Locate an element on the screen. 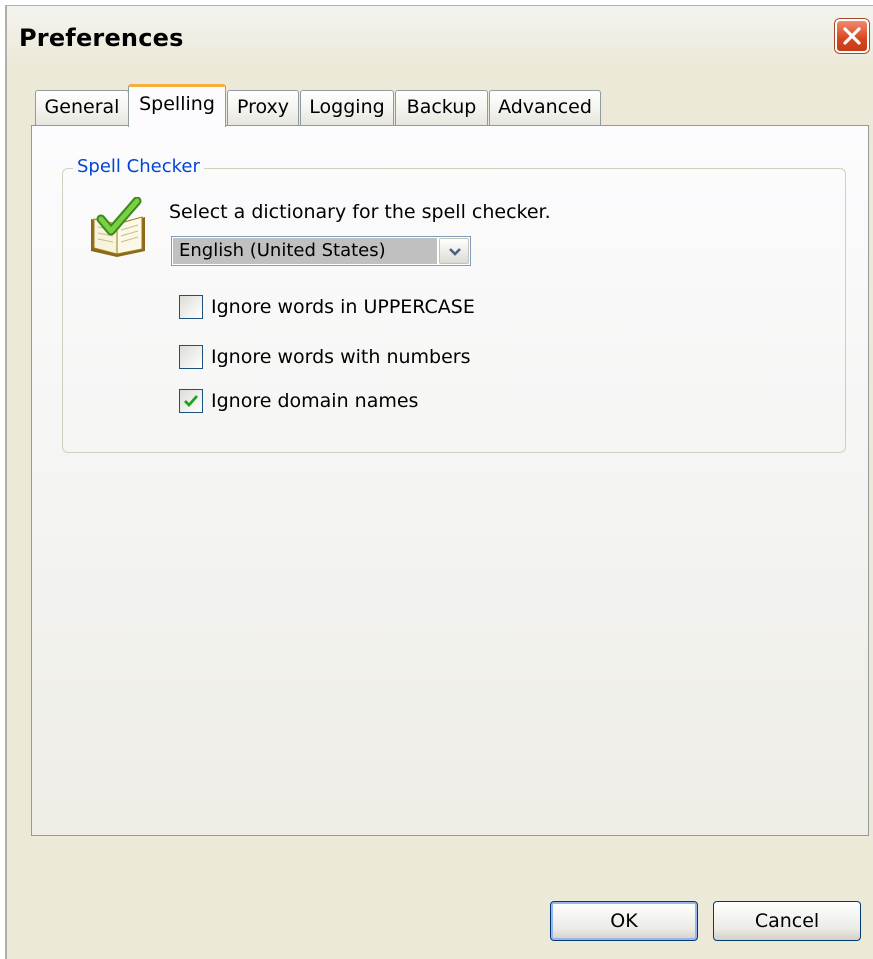 The height and width of the screenshot is (959, 873). checkbox-ignore-domains is located at coordinates (191, 401).